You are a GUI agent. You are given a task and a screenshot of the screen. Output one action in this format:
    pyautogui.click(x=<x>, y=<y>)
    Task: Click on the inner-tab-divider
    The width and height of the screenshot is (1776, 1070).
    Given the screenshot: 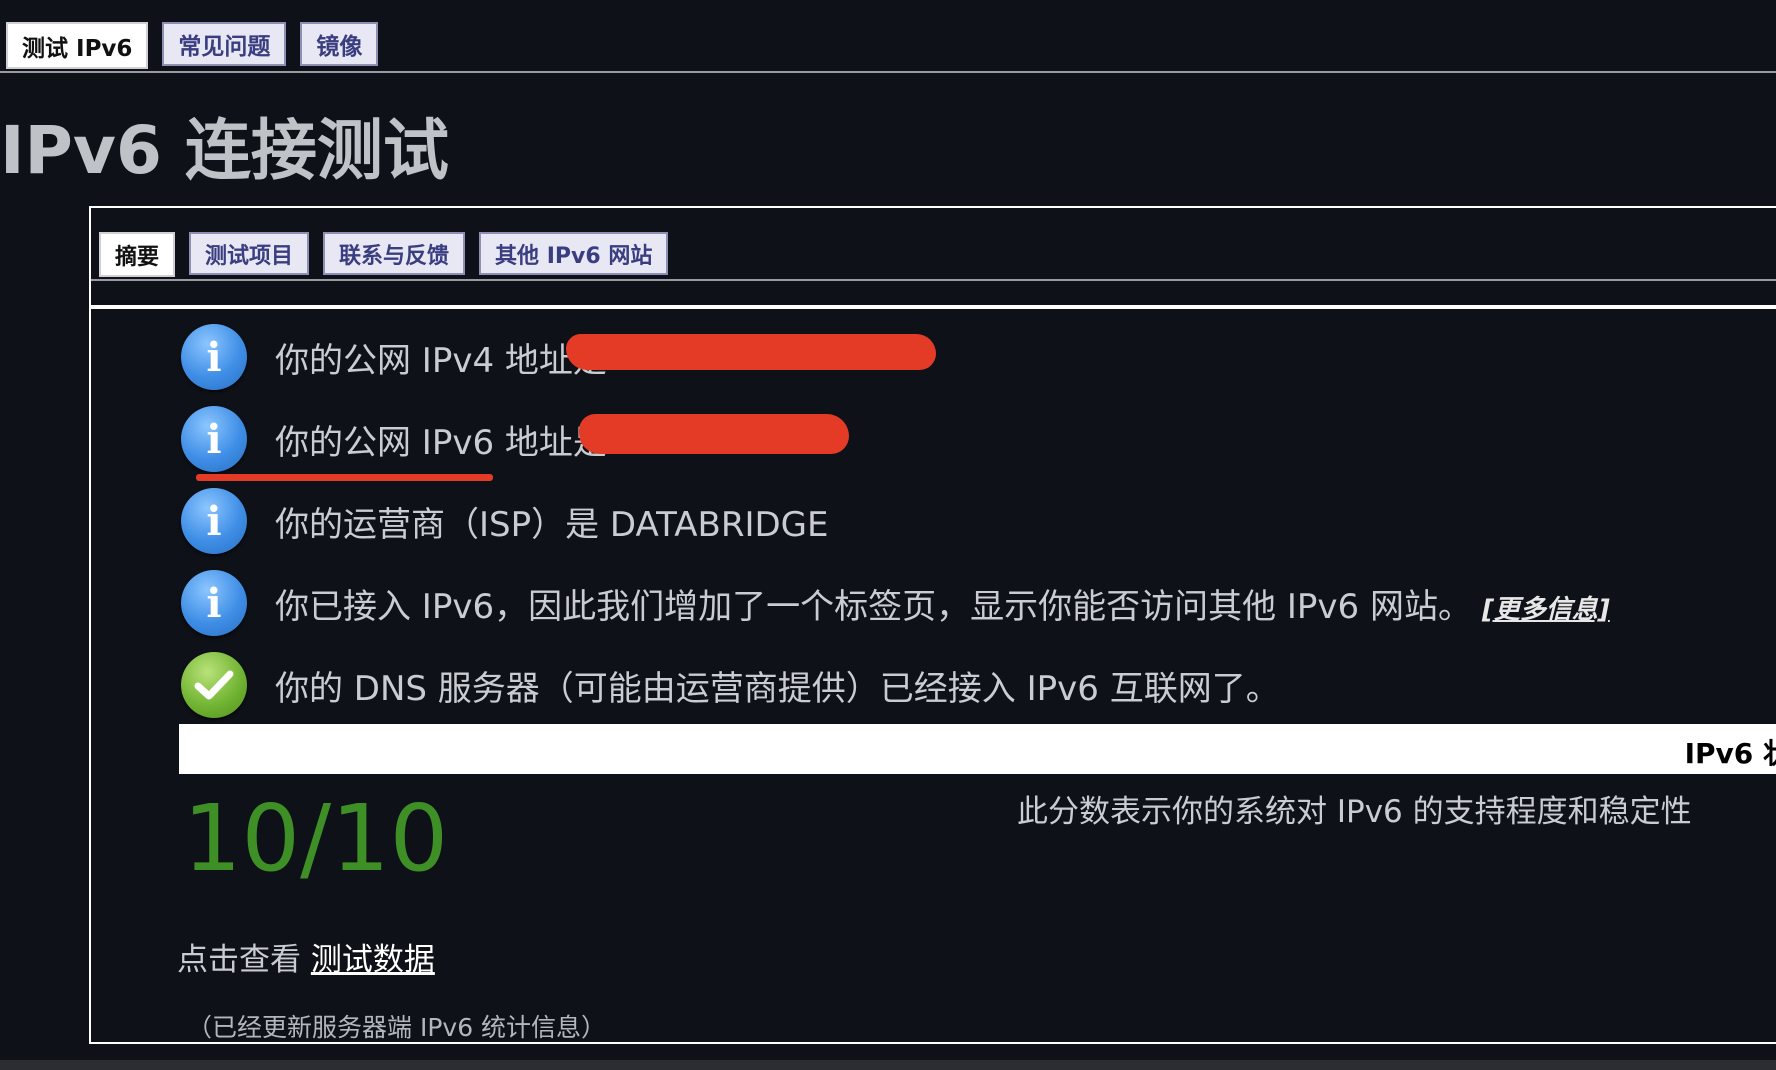 What is the action you would take?
    pyautogui.click(x=933, y=280)
    